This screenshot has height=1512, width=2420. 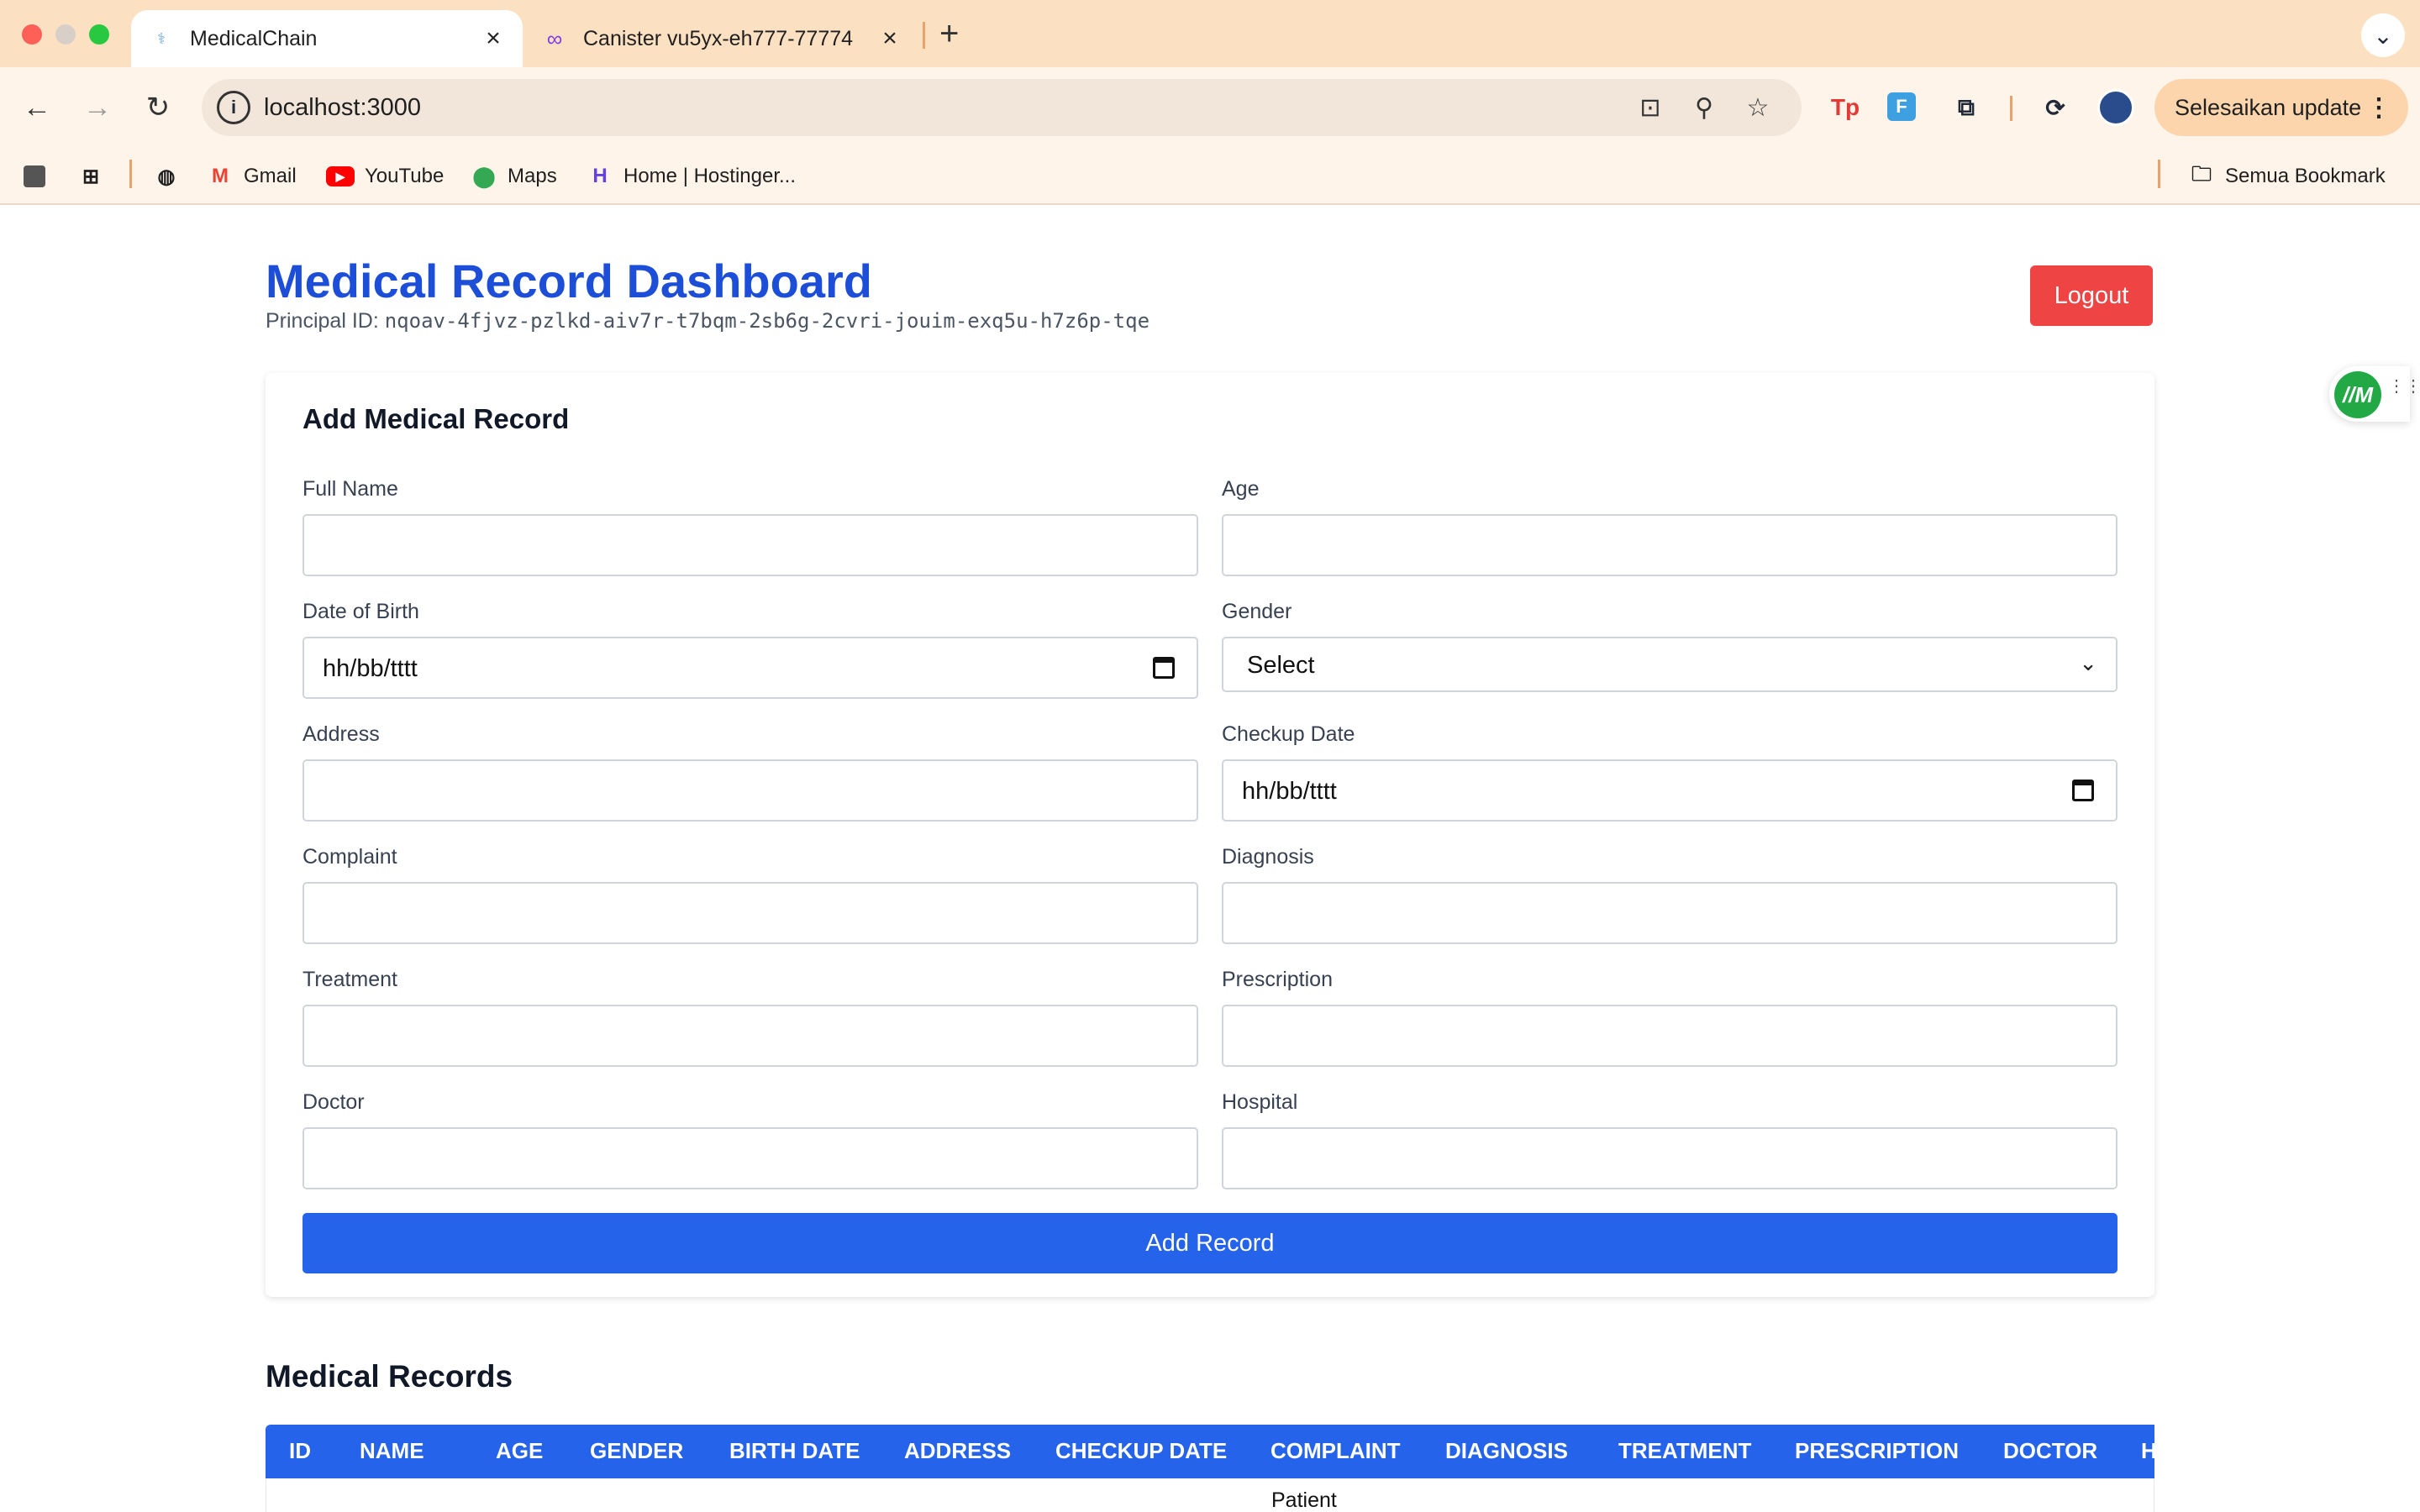 What do you see at coordinates (1670, 545) in the screenshot?
I see `age-input` at bounding box center [1670, 545].